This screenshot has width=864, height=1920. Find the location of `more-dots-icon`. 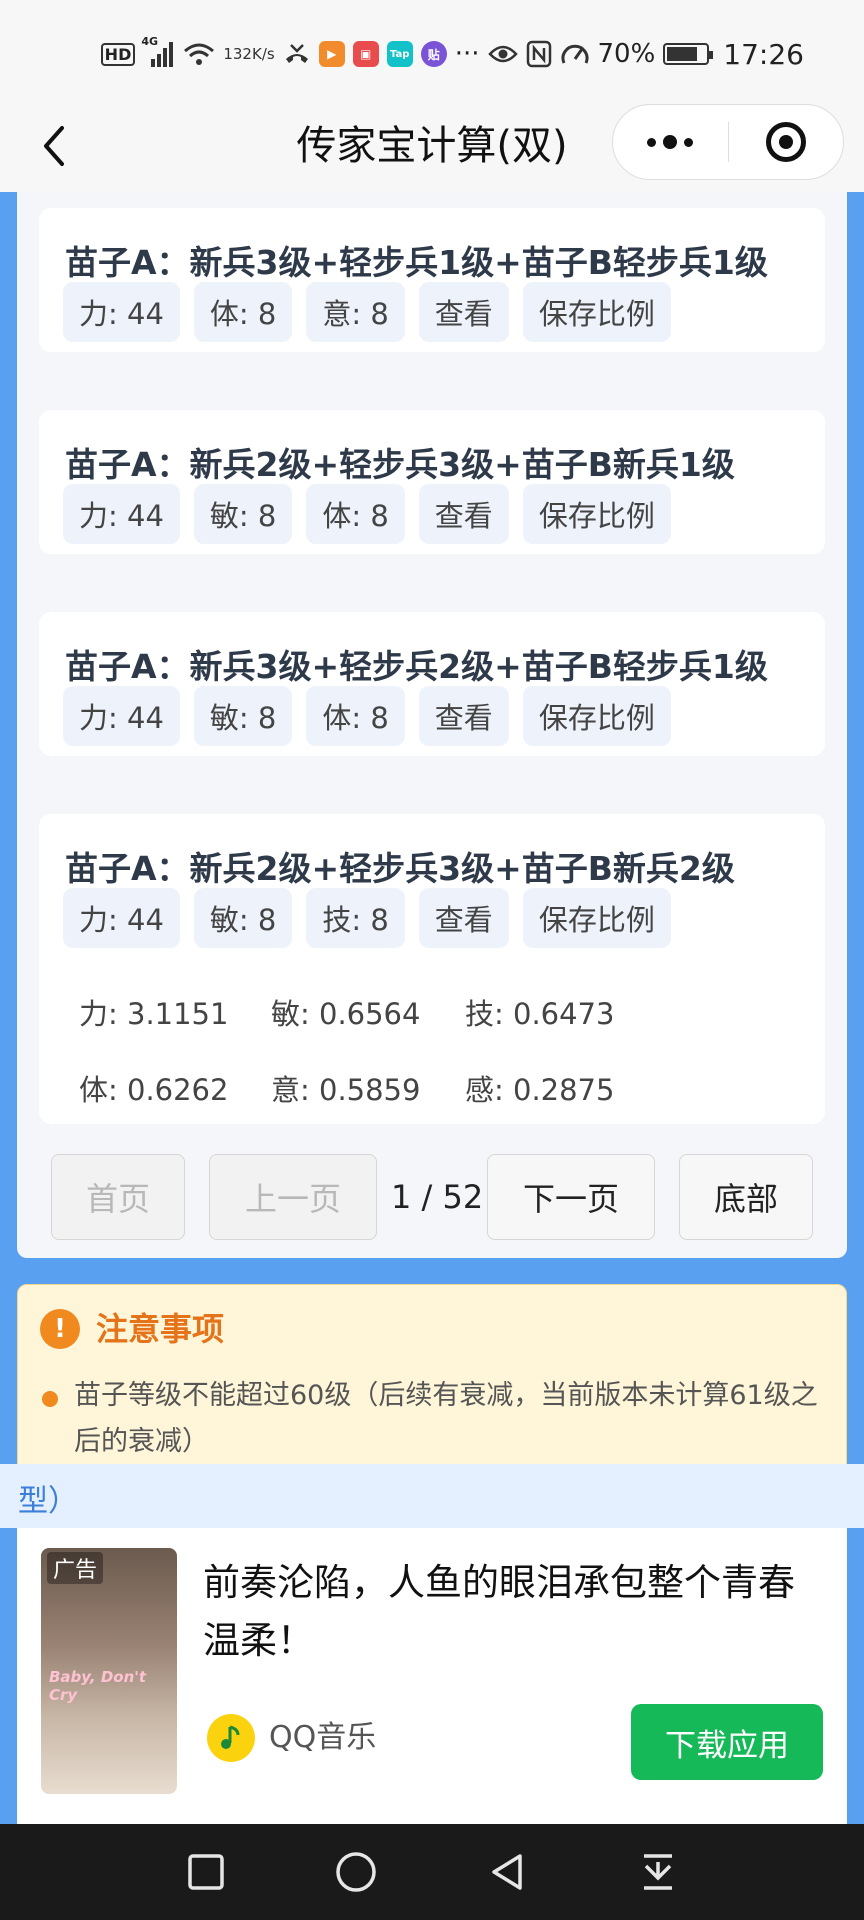

more-dots-icon is located at coordinates (670, 142).